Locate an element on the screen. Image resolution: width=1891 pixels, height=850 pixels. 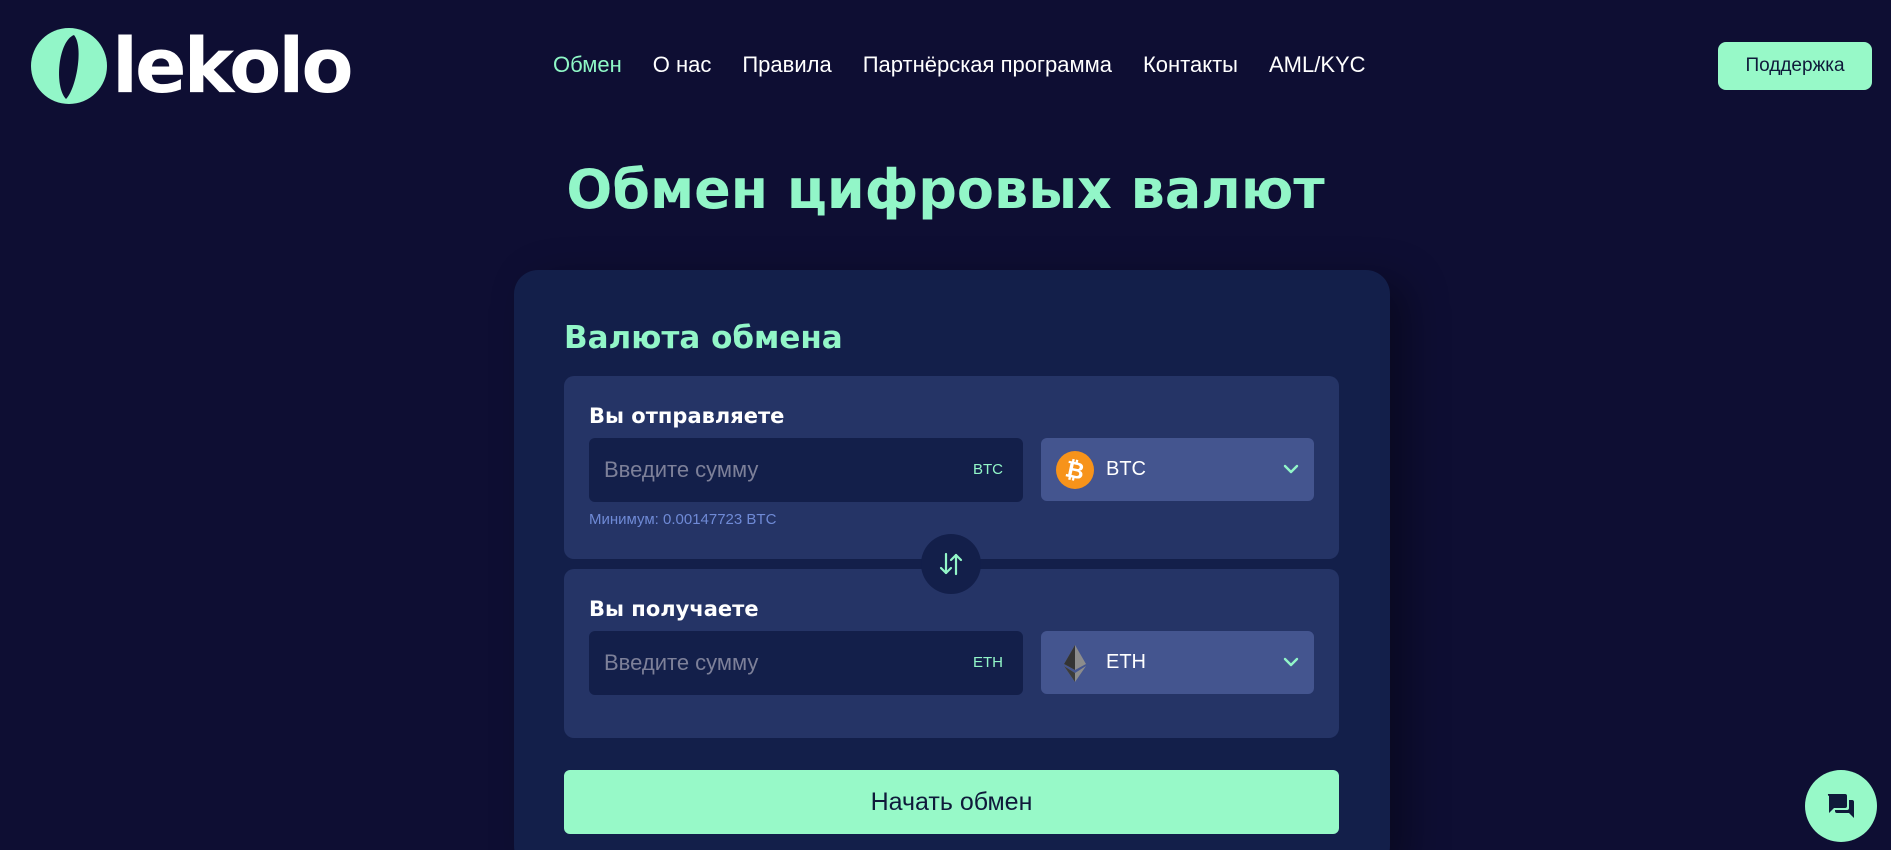
logo-text: lekolo is located at coordinates (233, 65).